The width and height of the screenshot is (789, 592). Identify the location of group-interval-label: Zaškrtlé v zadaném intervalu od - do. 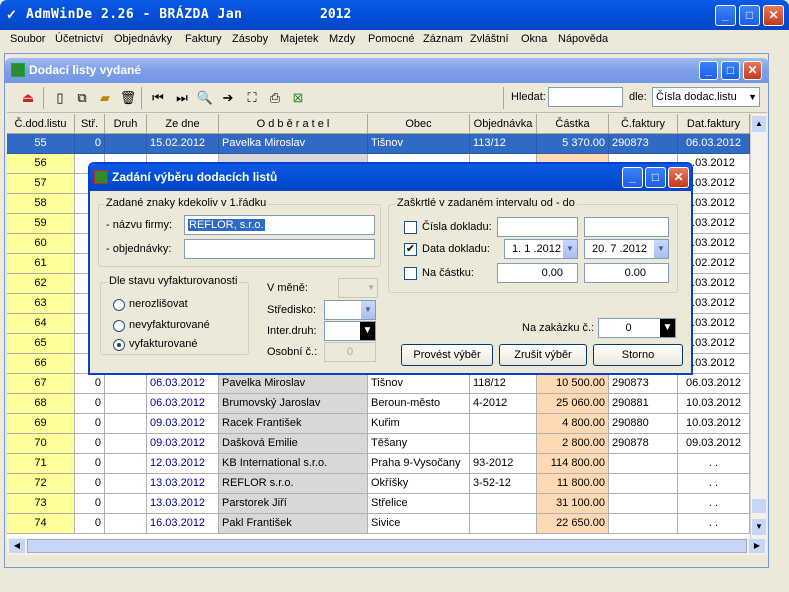
(486, 203).